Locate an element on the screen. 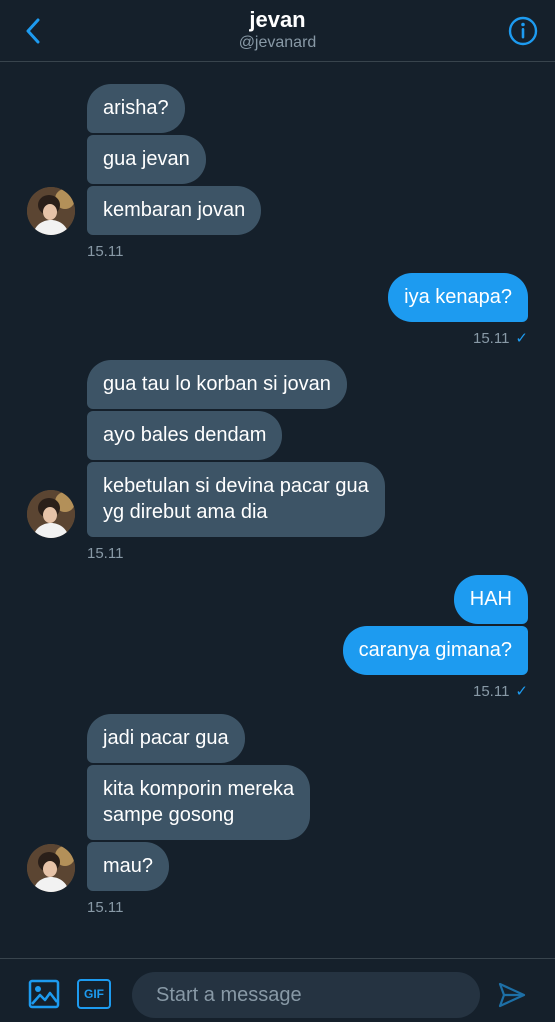  incoming-message: kembaran jovan is located at coordinates (174, 210).